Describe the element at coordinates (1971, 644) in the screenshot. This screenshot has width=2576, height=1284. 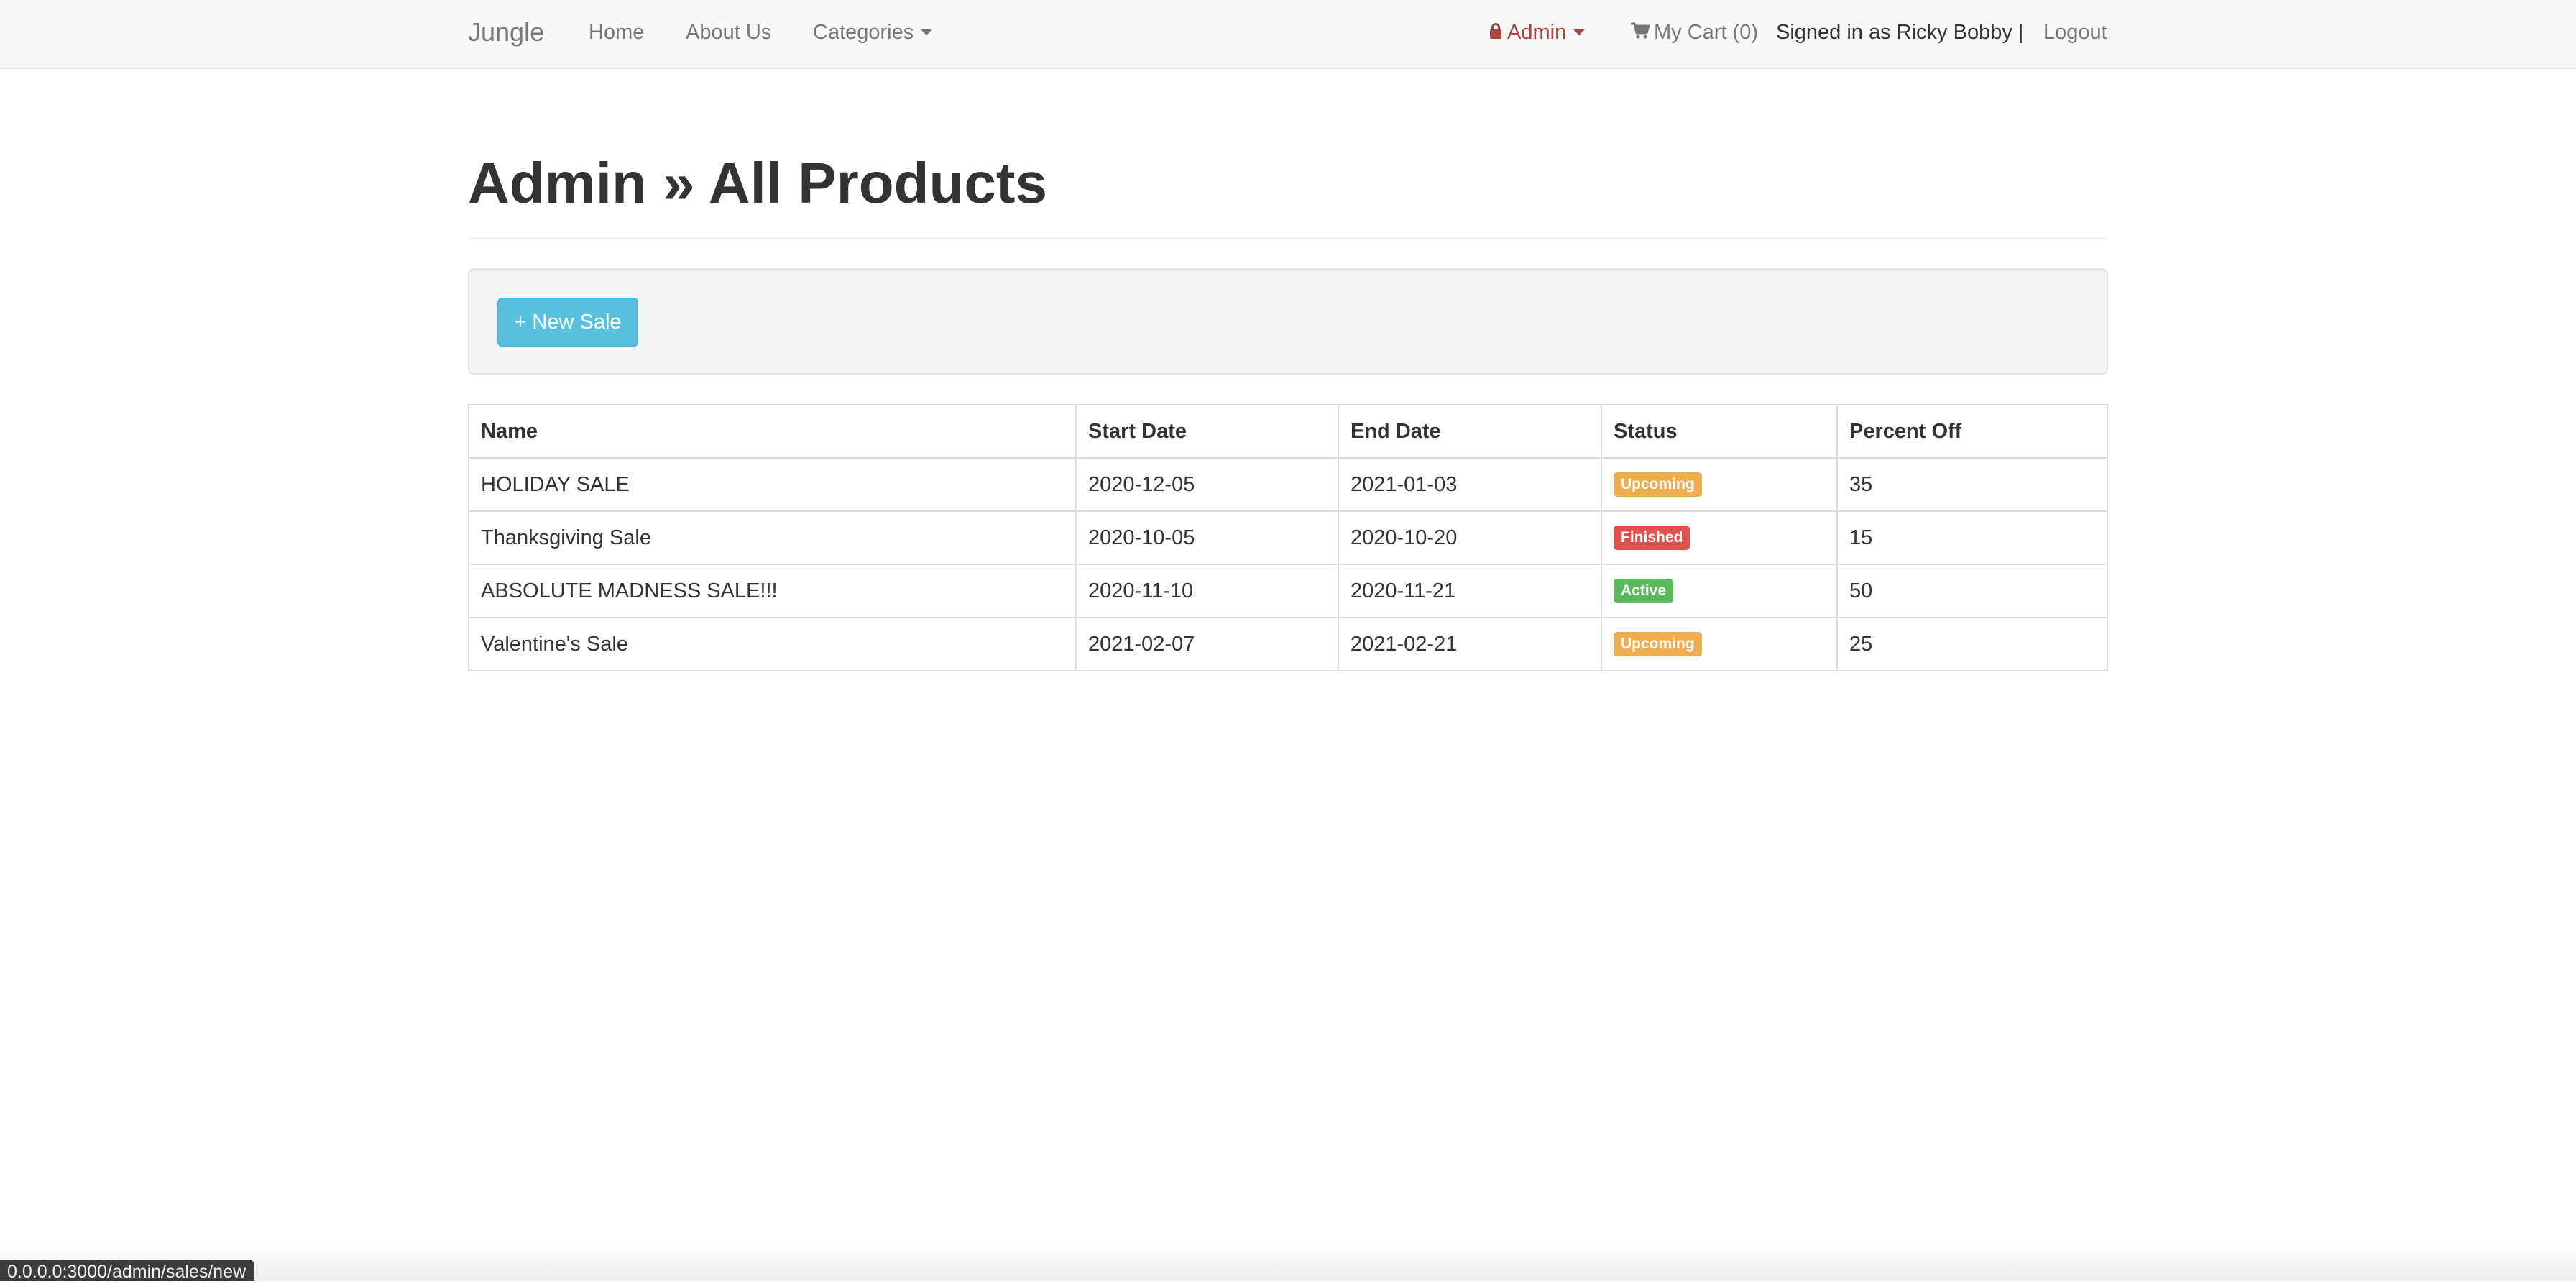
I see `cell-percent-off: 25` at that location.